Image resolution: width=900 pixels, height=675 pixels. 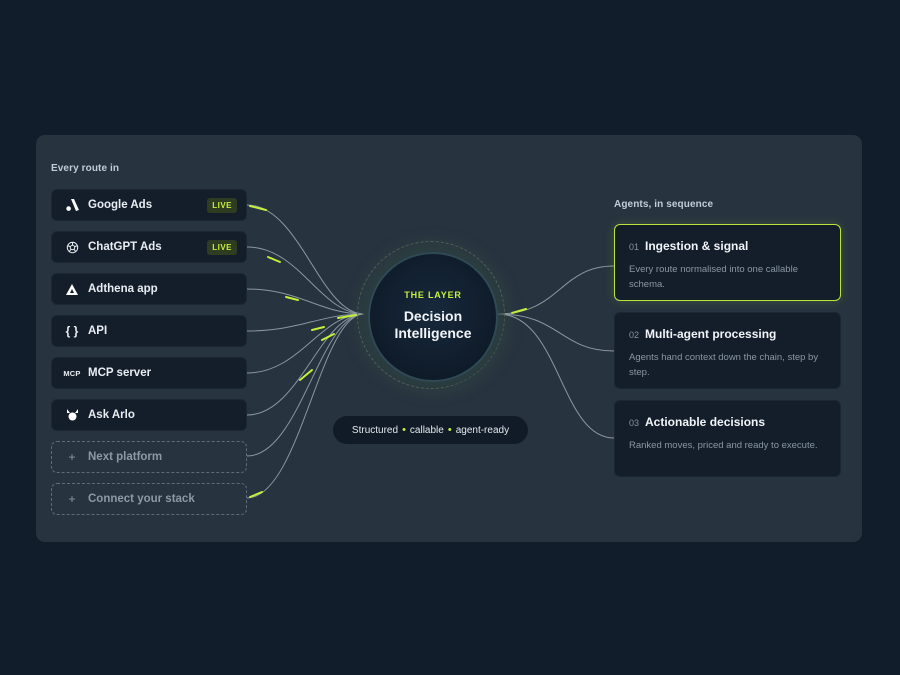 I want to click on capabilities-pill: Structured • callable • agent-ready, so click(x=430, y=430).